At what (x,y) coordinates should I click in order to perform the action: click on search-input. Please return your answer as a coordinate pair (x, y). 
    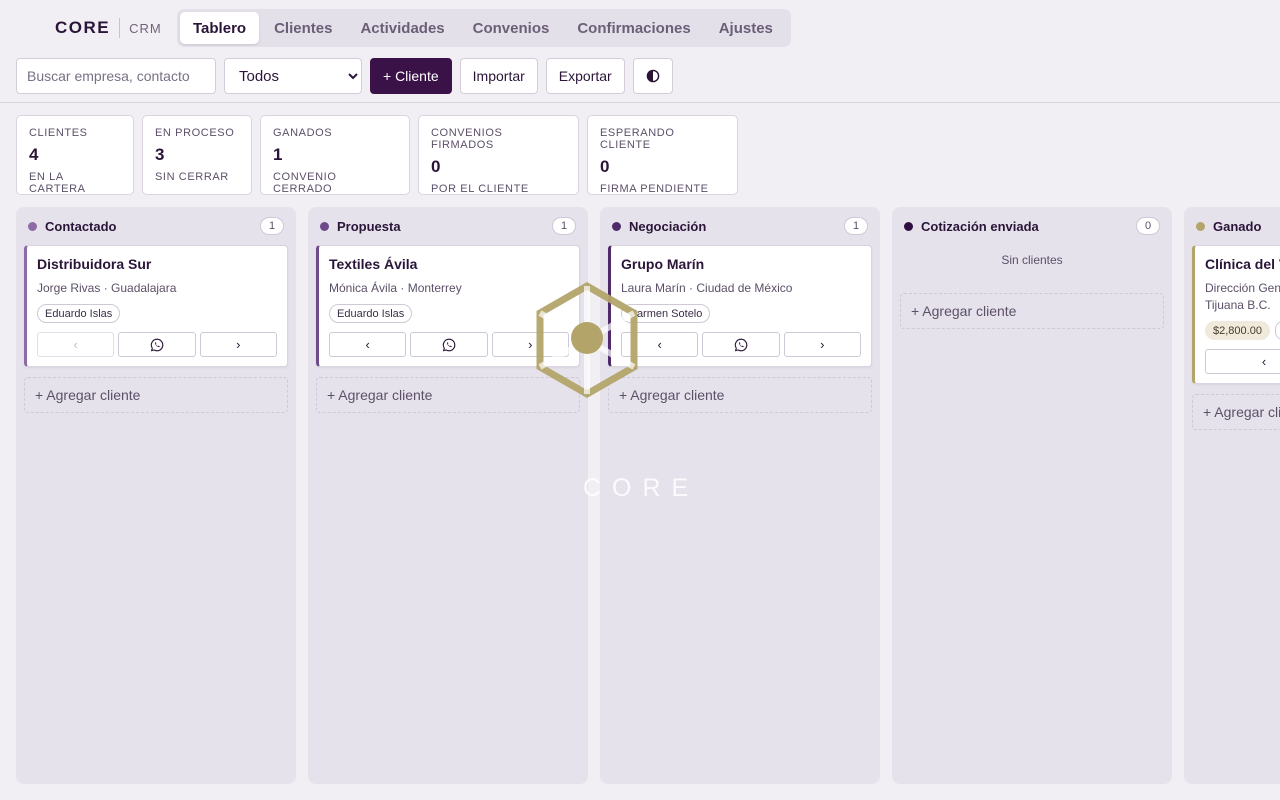
    Looking at the image, I should click on (116, 76).